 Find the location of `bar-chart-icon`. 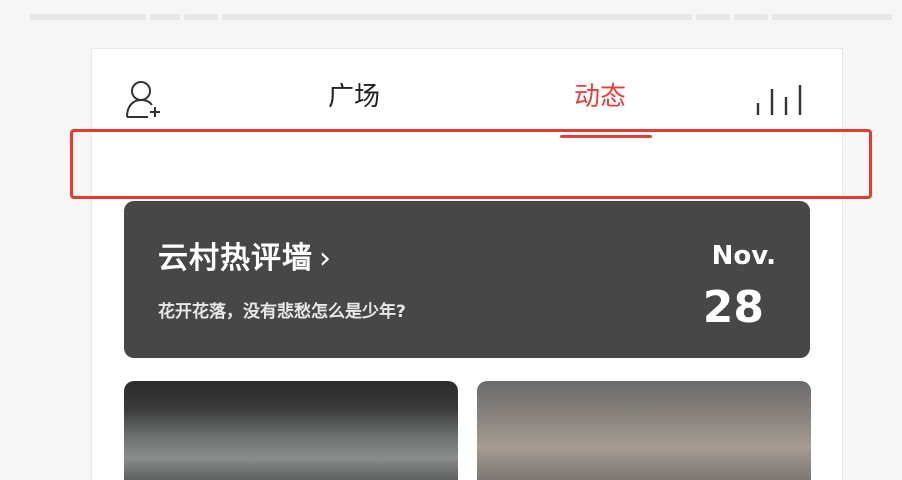

bar-chart-icon is located at coordinates (779, 98).